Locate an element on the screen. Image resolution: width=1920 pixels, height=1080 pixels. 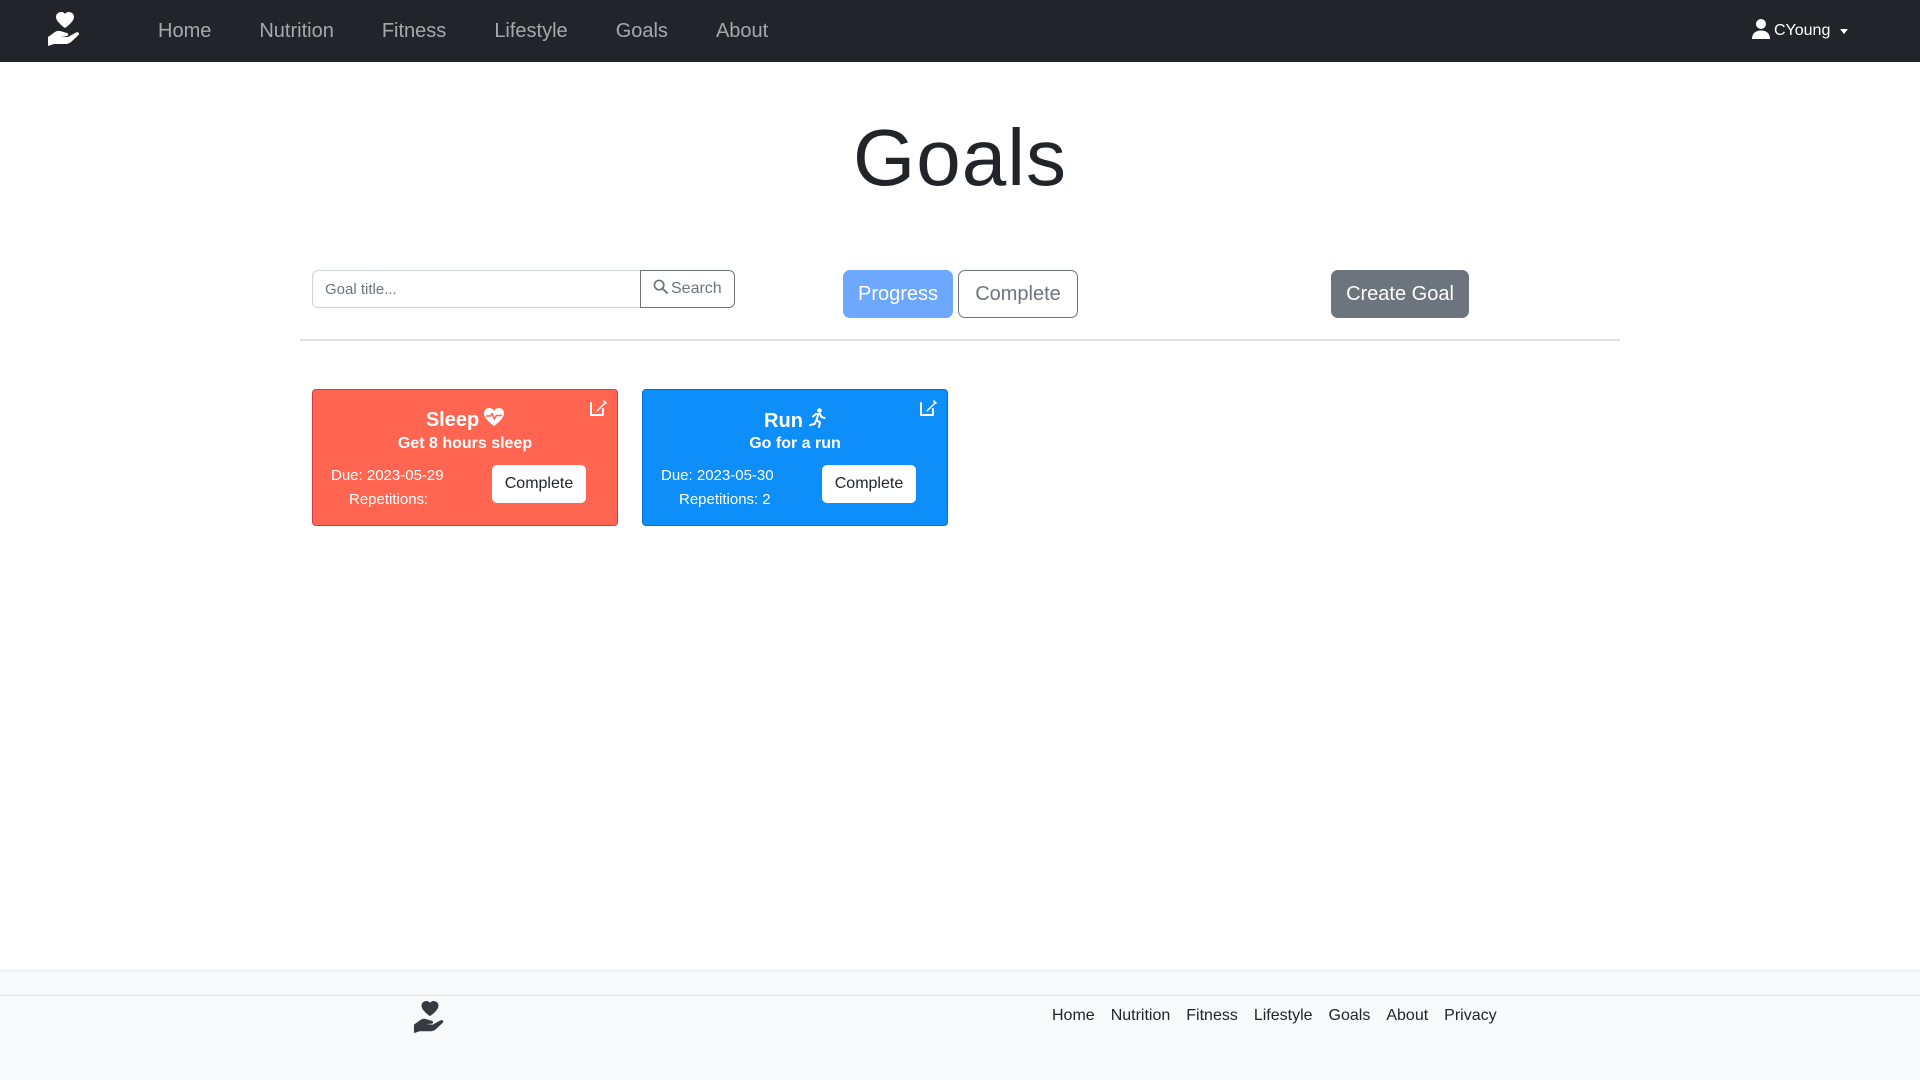
goal-due-date: 2023-05-30 is located at coordinates (735, 475).